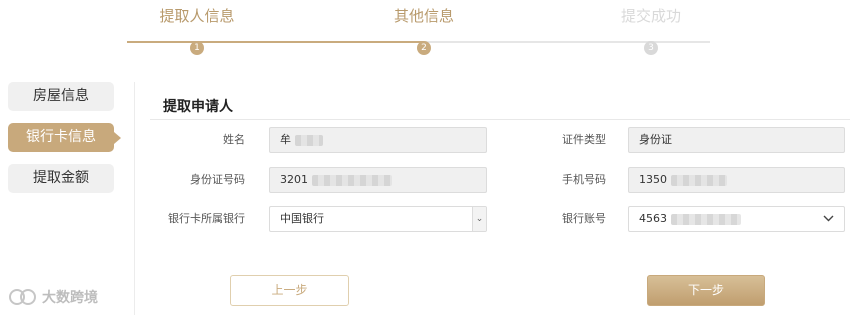 The image size is (865, 315). I want to click on bank-select: 中国银行 ⌄, so click(378, 219).